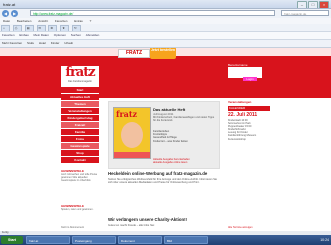  I want to click on login-button: Login, so click(250, 79).